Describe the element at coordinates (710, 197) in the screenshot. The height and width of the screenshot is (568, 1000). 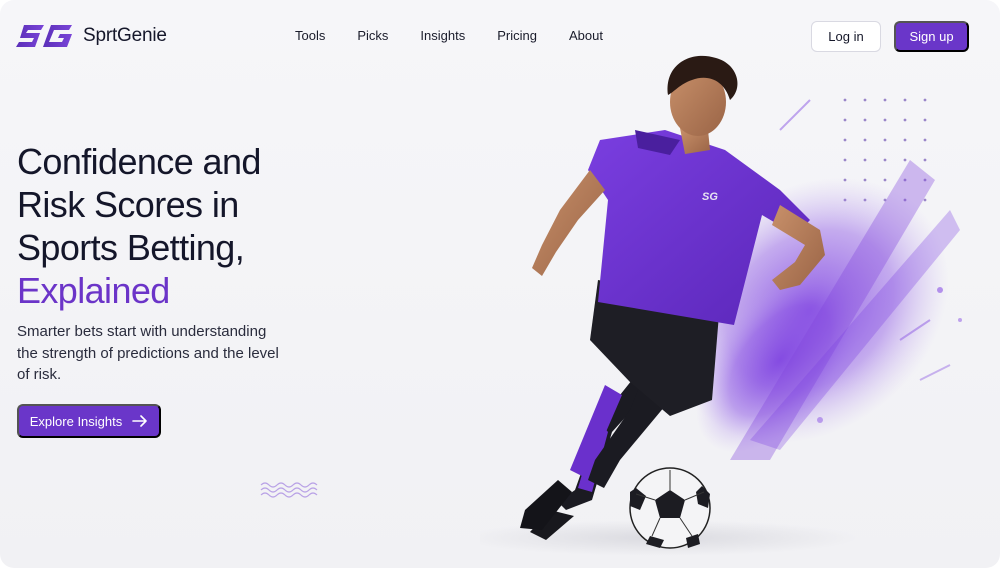
I see `jersey-logo: SG` at that location.